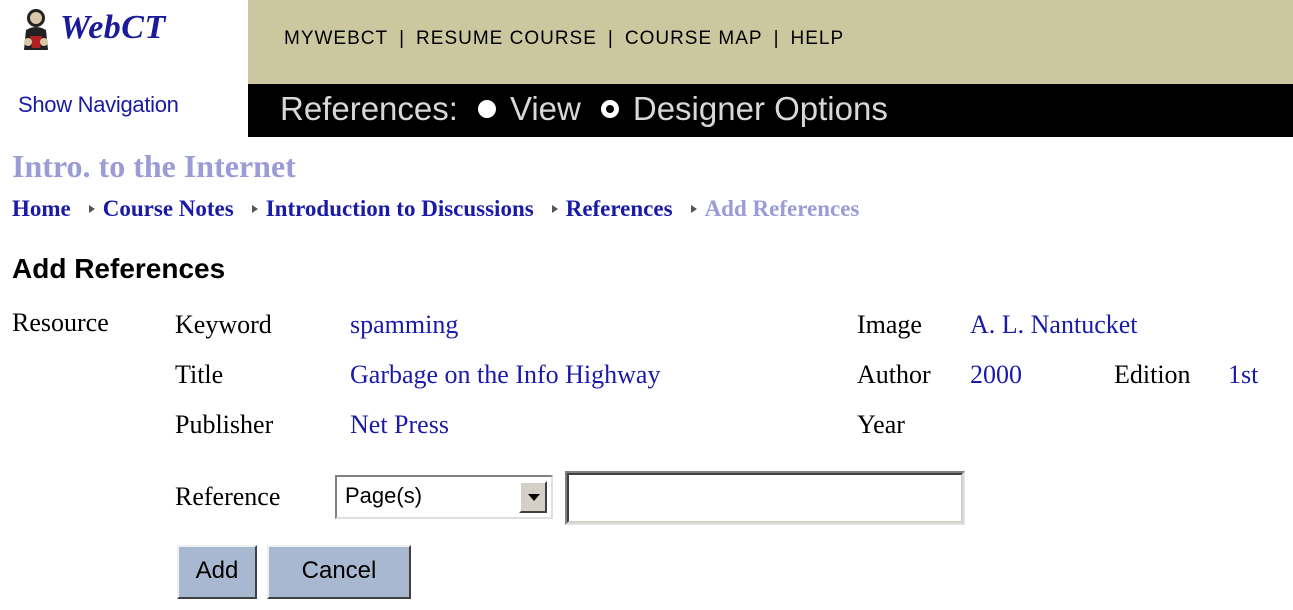 The image size is (1293, 610). I want to click on course-map-link: COURSE MAP, so click(694, 38).